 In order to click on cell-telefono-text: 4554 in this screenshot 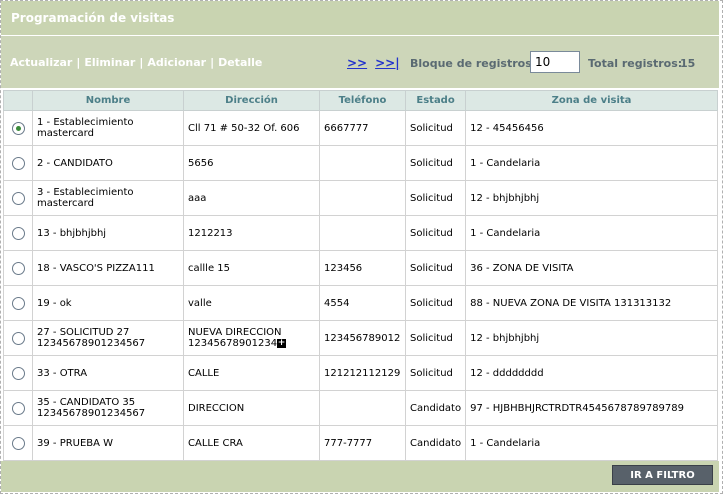, I will do `click(337, 303)`.